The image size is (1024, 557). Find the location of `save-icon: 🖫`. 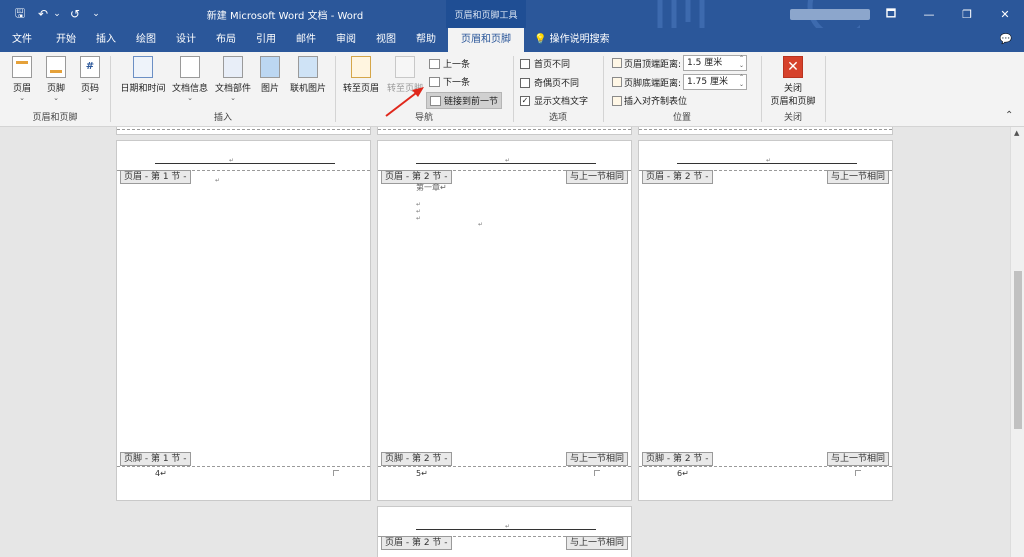

save-icon: 🖫 is located at coordinates (20, 14).